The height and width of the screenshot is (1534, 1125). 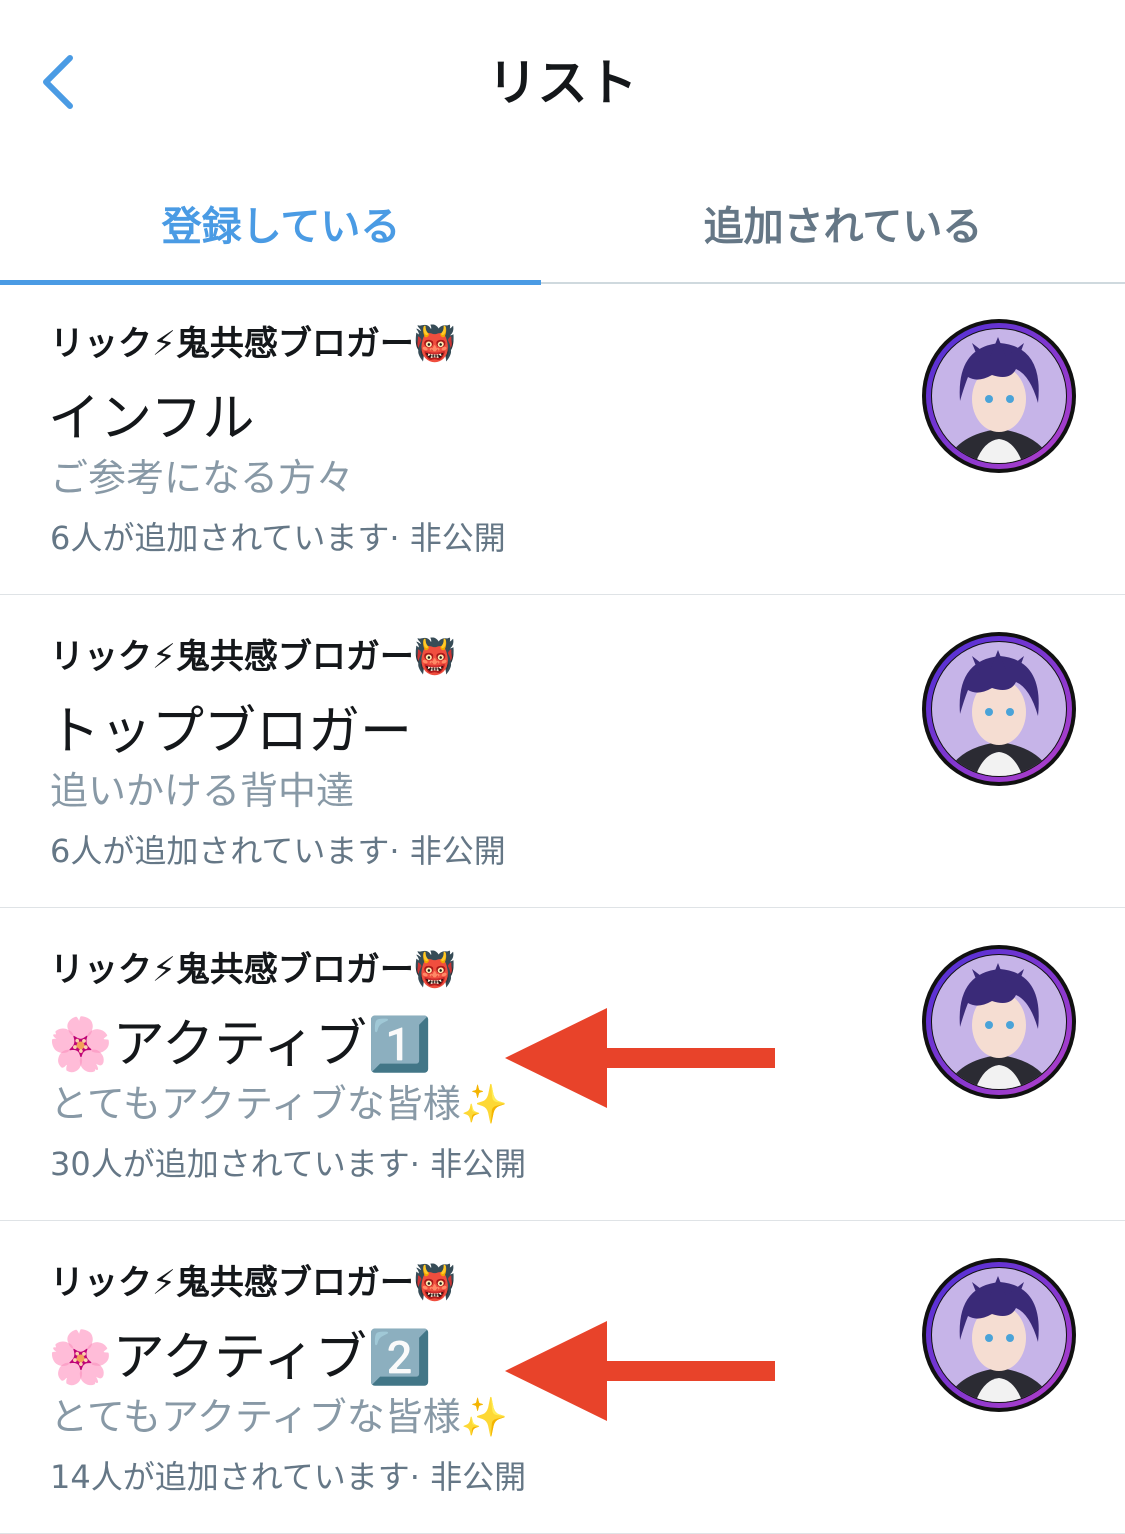 I want to click on tab-member-of: 追加されている, so click(x=843, y=222).